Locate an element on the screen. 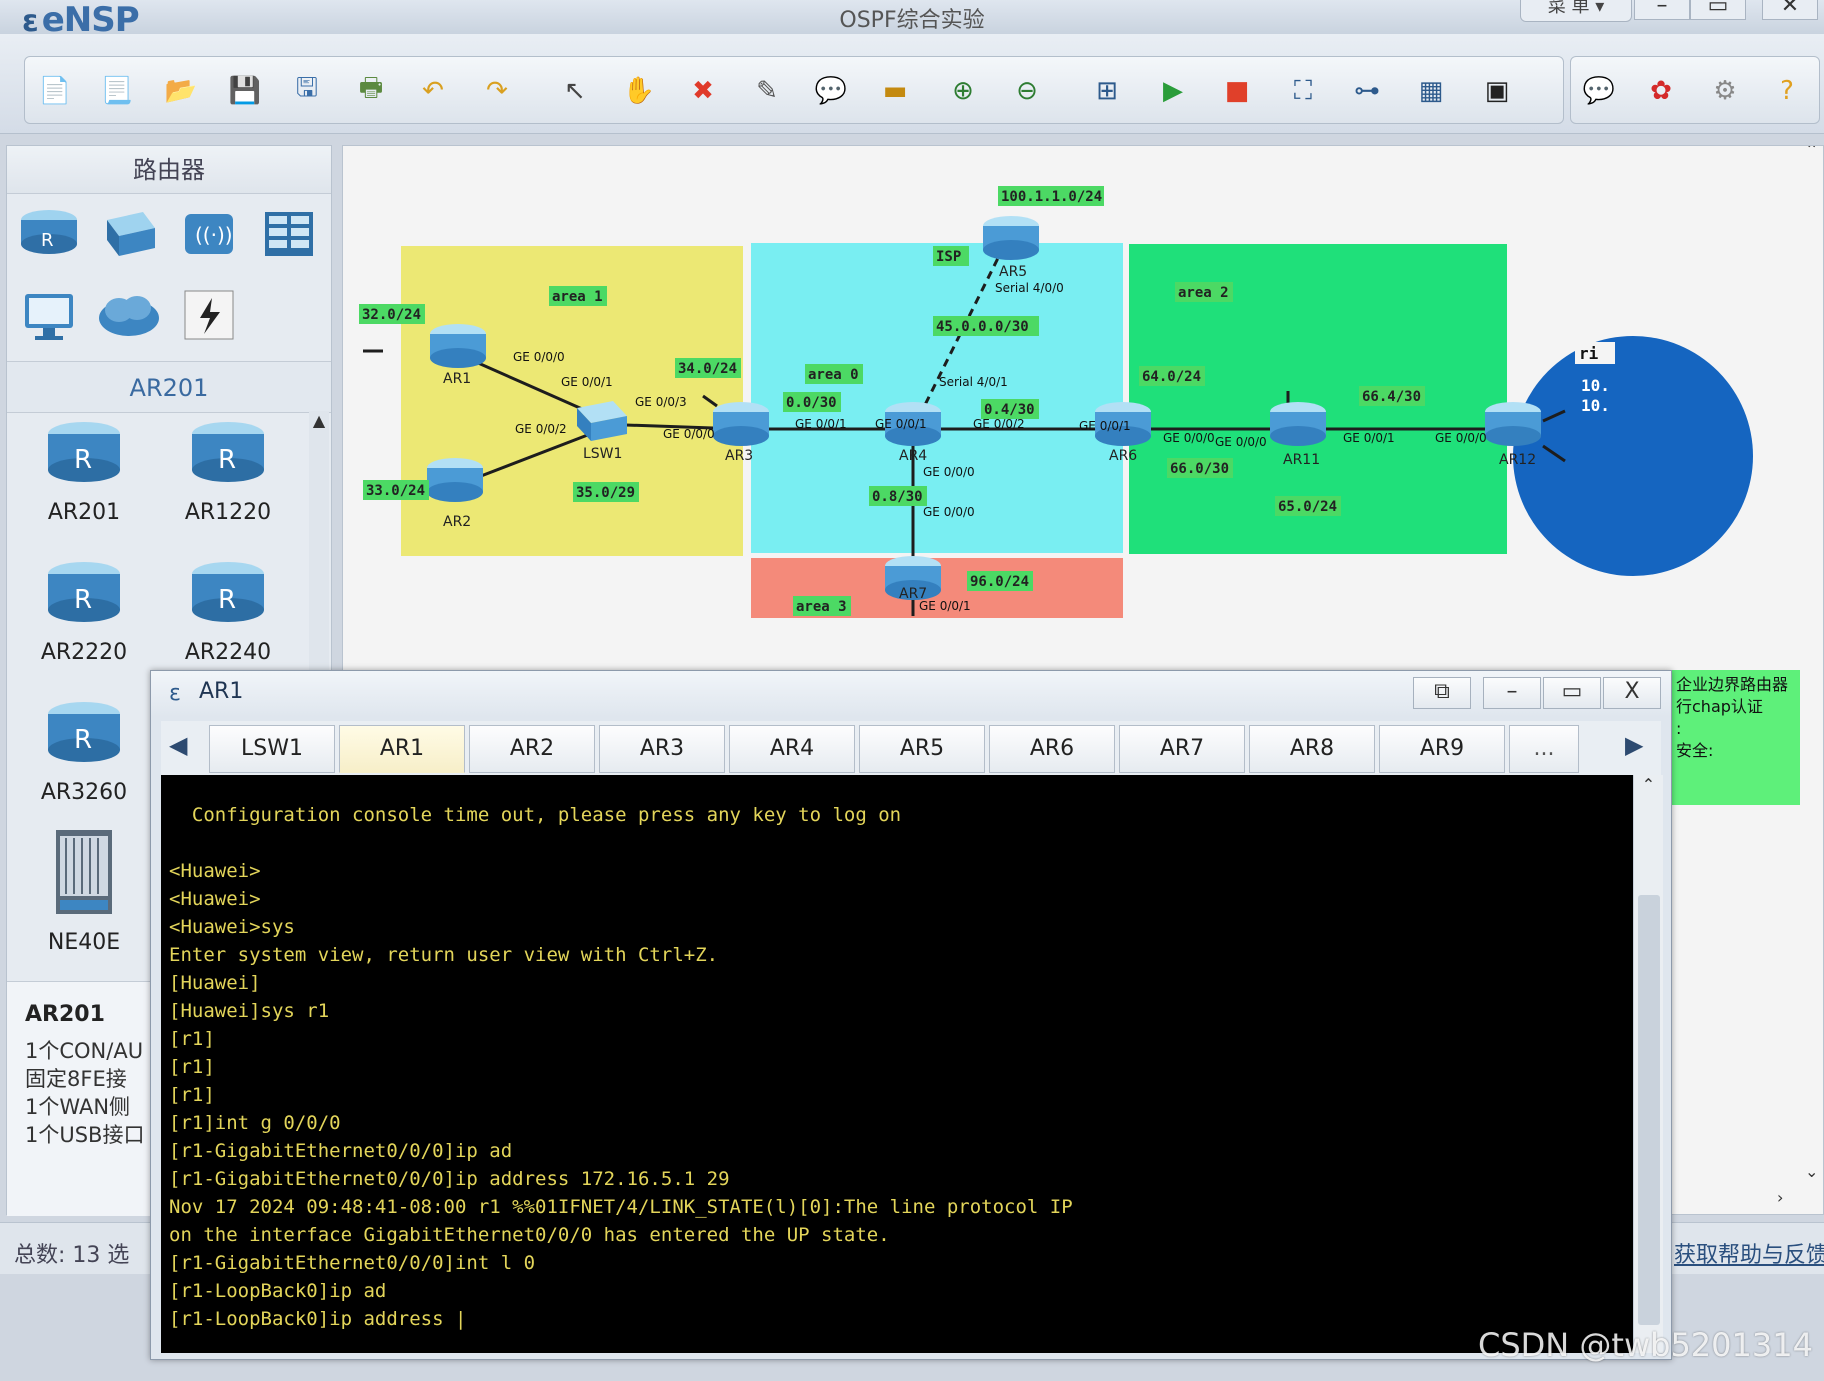 The width and height of the screenshot is (1824, 1381). tab-ar4: AR4 is located at coordinates (792, 749).